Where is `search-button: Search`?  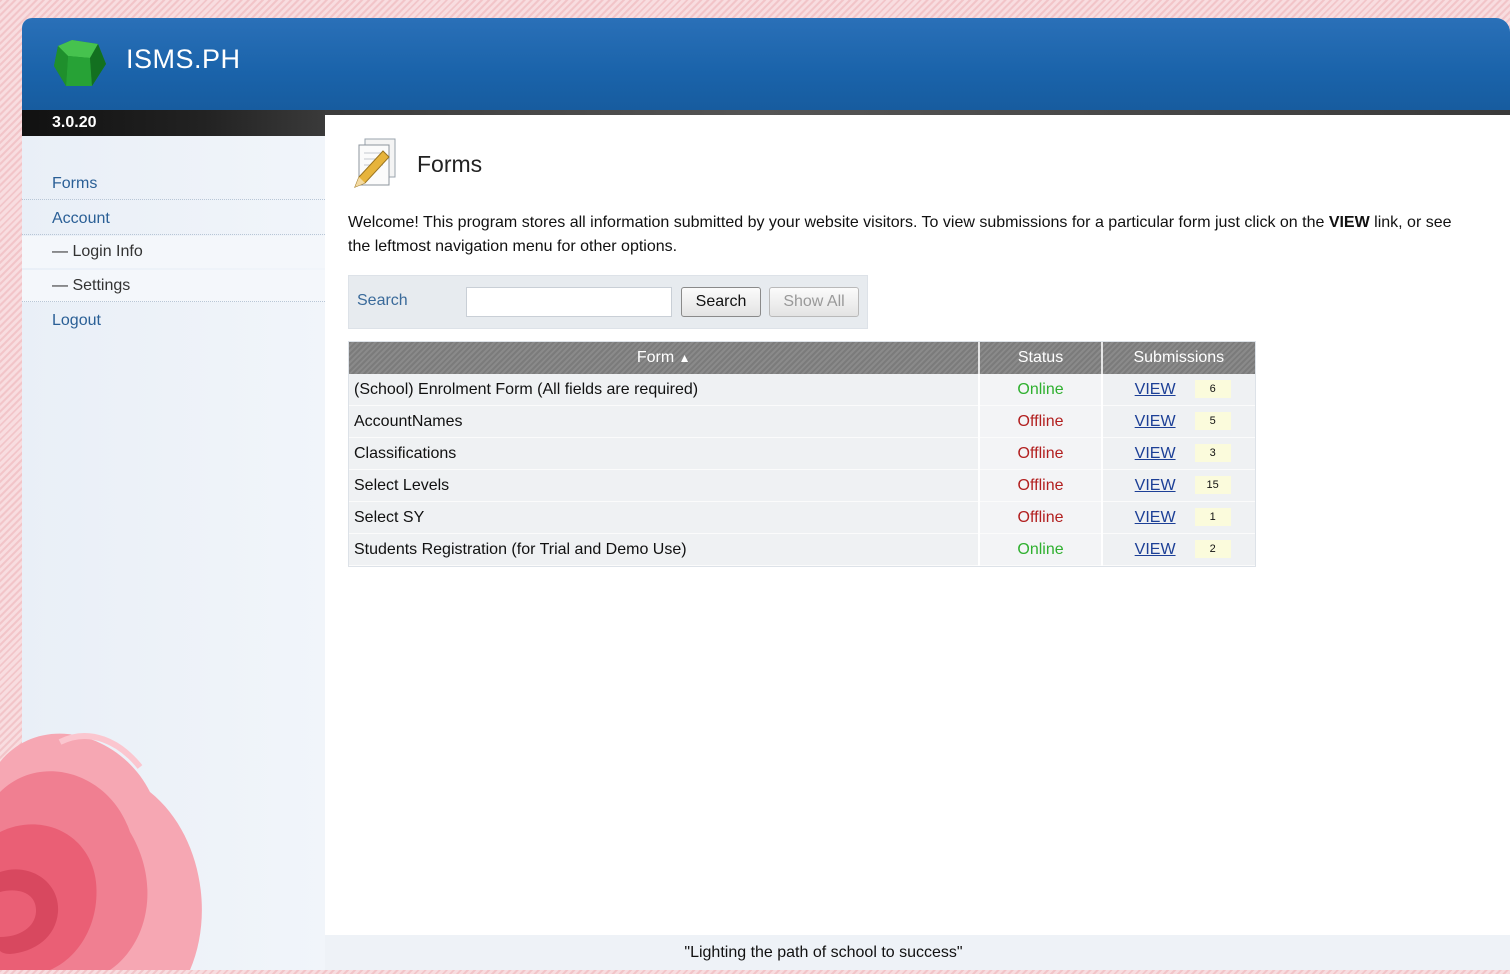 search-button: Search is located at coordinates (721, 302).